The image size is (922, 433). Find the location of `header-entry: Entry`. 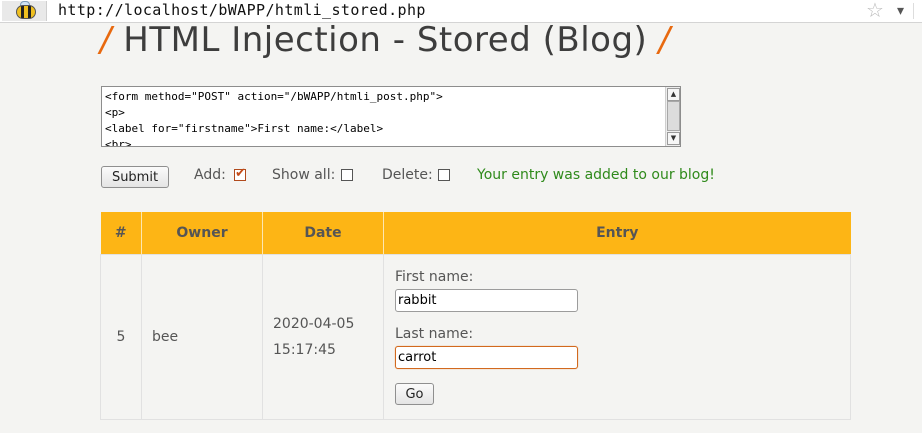

header-entry: Entry is located at coordinates (617, 233).